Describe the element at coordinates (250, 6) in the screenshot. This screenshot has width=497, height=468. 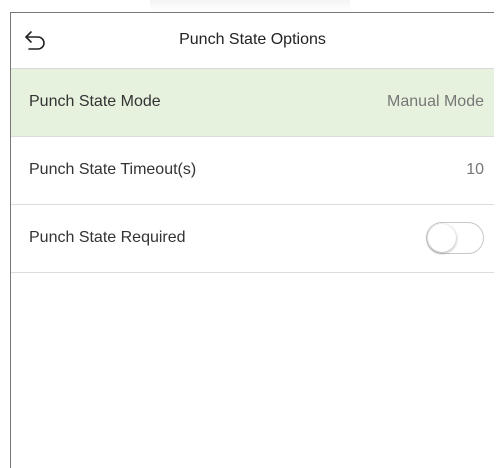
I see `top-decoration` at that location.